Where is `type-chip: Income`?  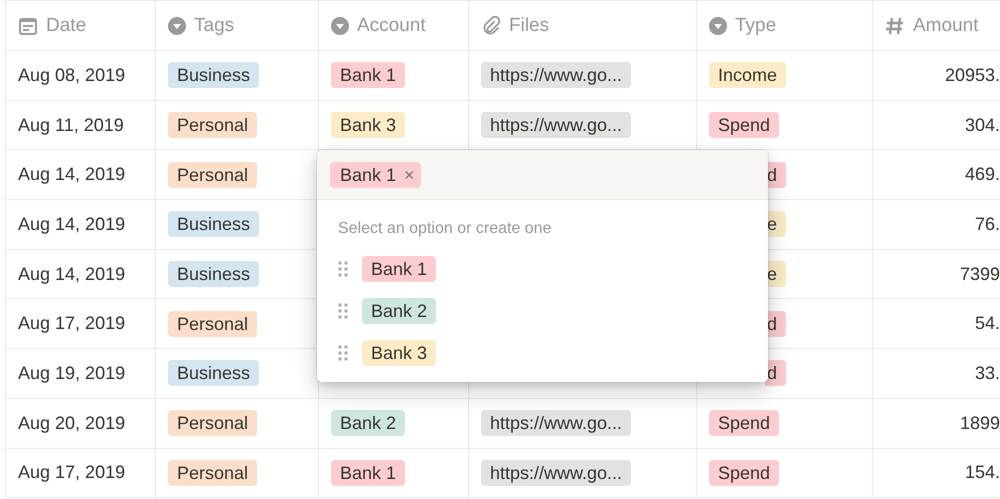
type-chip: Income is located at coordinates (747, 75).